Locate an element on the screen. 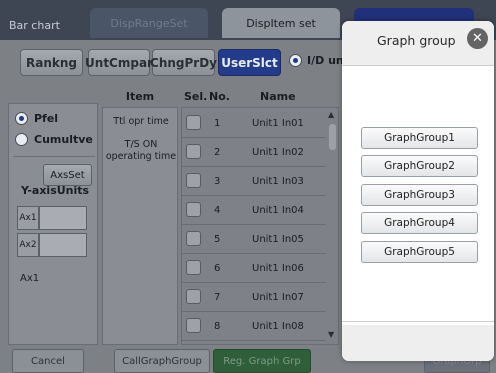 This screenshot has height=373, width=496. cumulative-radio: Cumultve is located at coordinates (54, 139).